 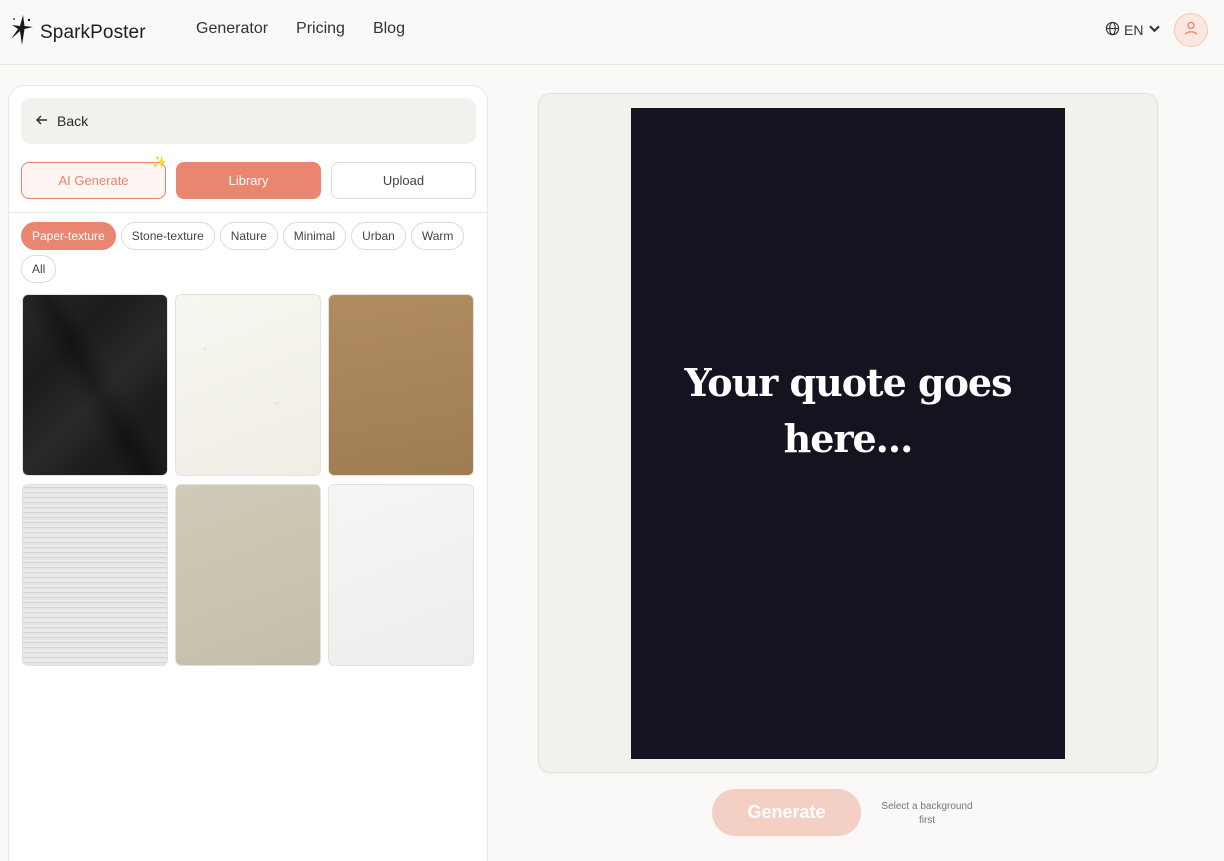 I want to click on spark-logo-icon, so click(x=22, y=32).